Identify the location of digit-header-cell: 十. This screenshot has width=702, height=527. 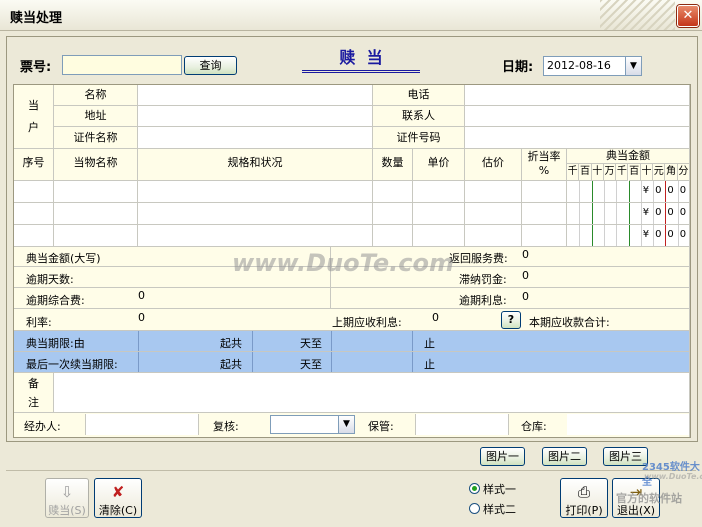
(597, 172).